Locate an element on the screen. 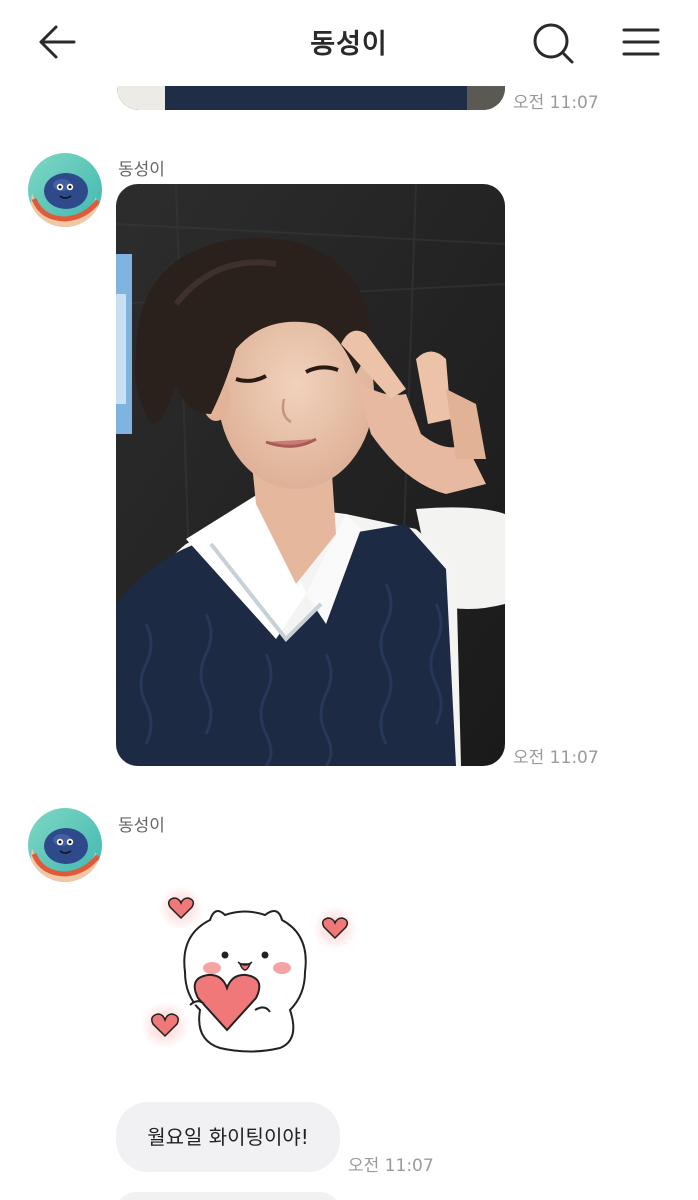 This screenshot has width=698, height=1200. search-icon is located at coordinates (553, 43).